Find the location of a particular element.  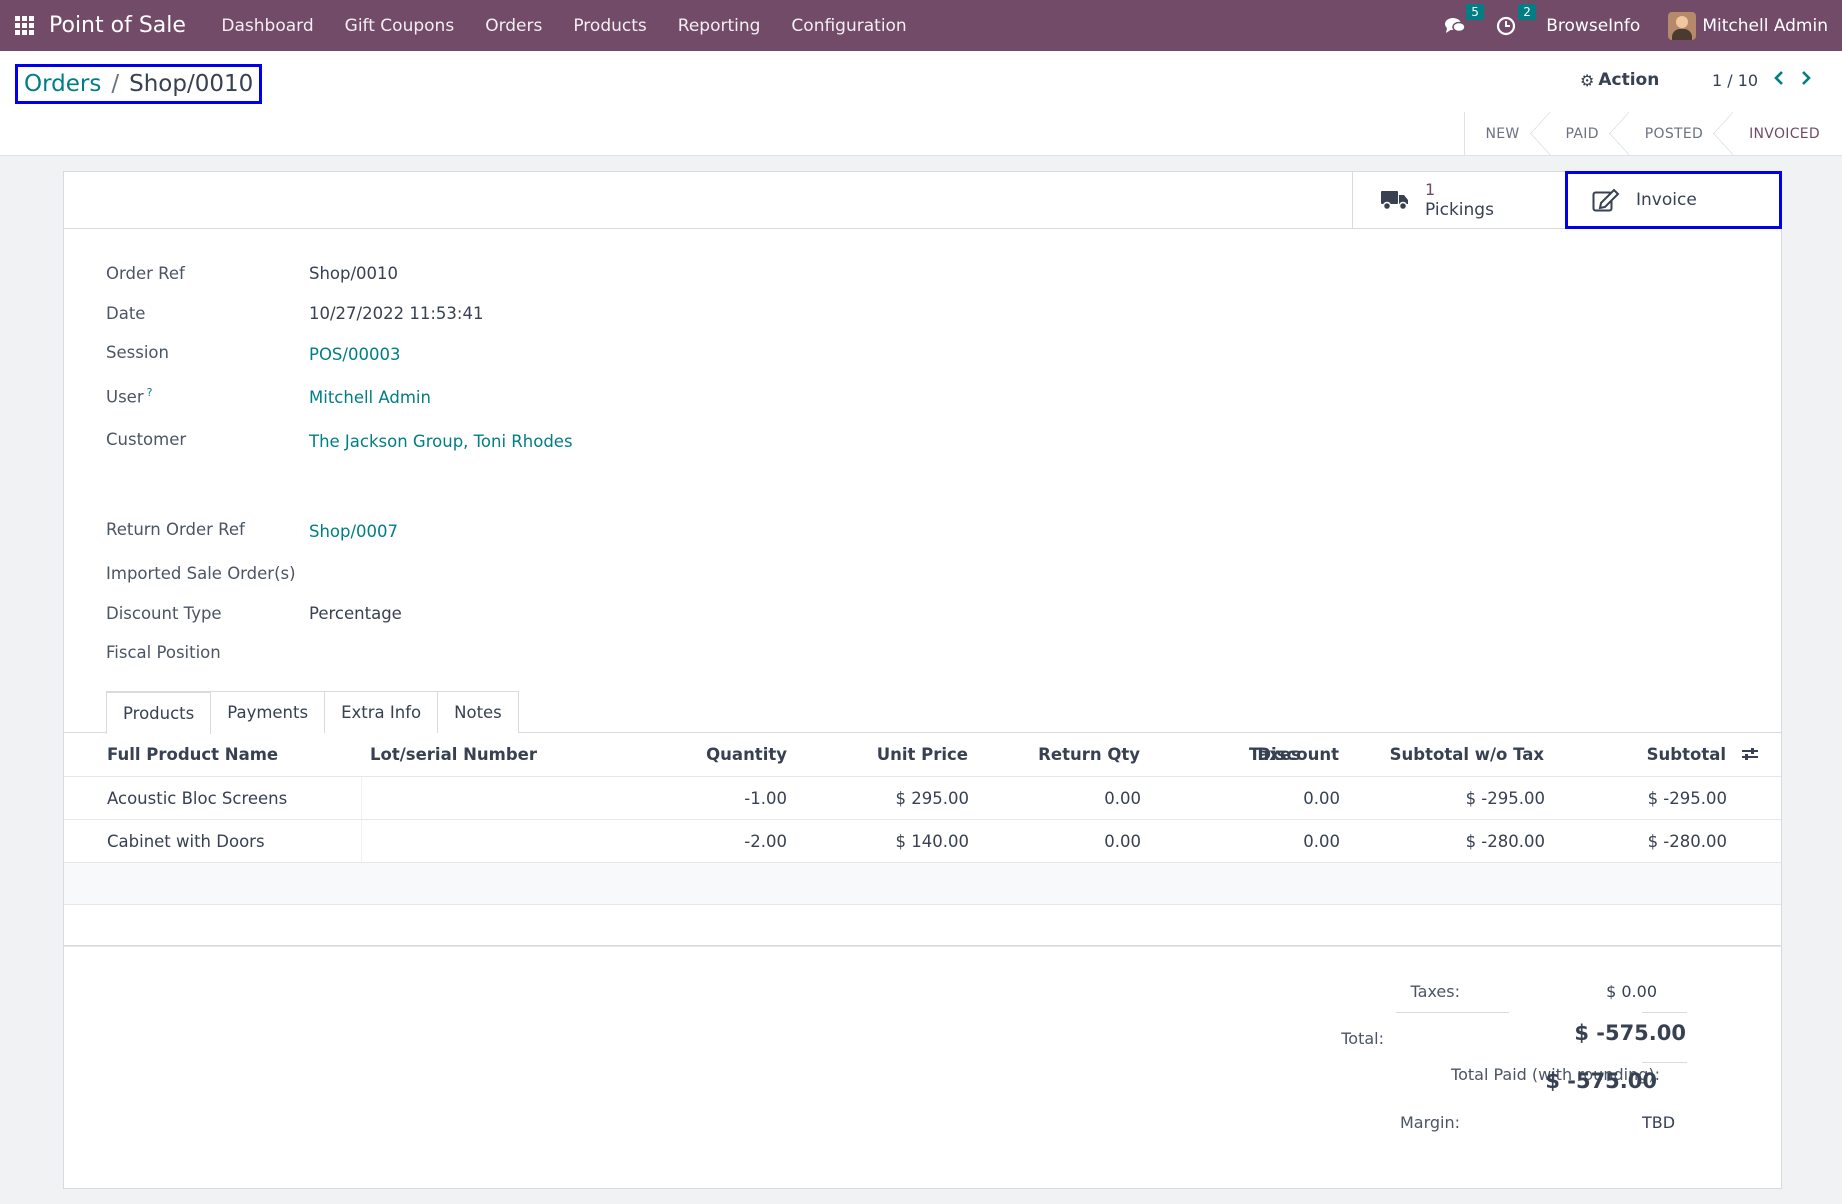

row-discount: 0.00 is located at coordinates (1321, 841).